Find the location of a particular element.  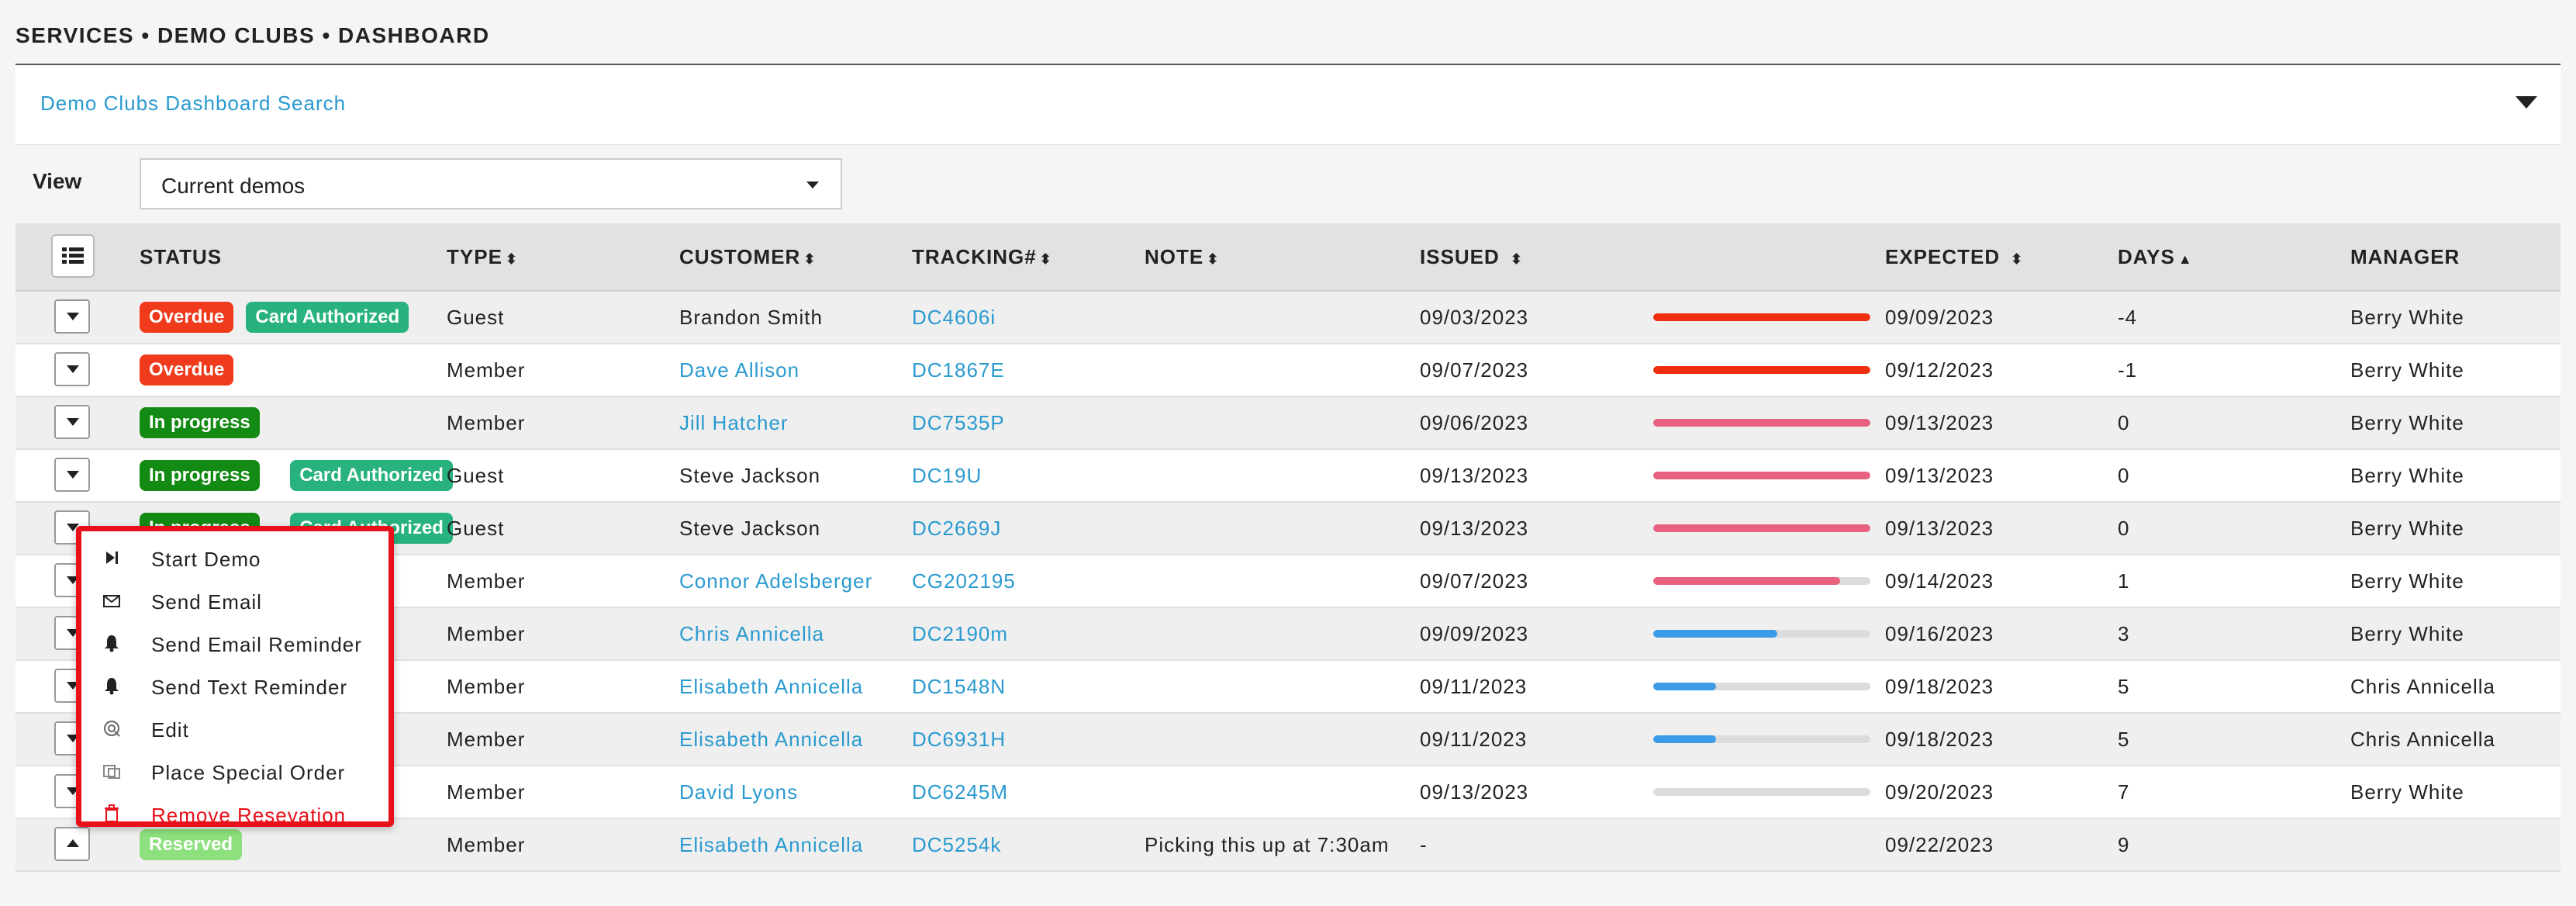

customer-cell: Dave Allison is located at coordinates (739, 370).